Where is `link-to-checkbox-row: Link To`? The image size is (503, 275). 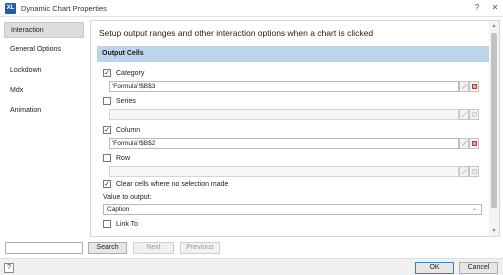 link-to-checkbox-row: Link To is located at coordinates (120, 224).